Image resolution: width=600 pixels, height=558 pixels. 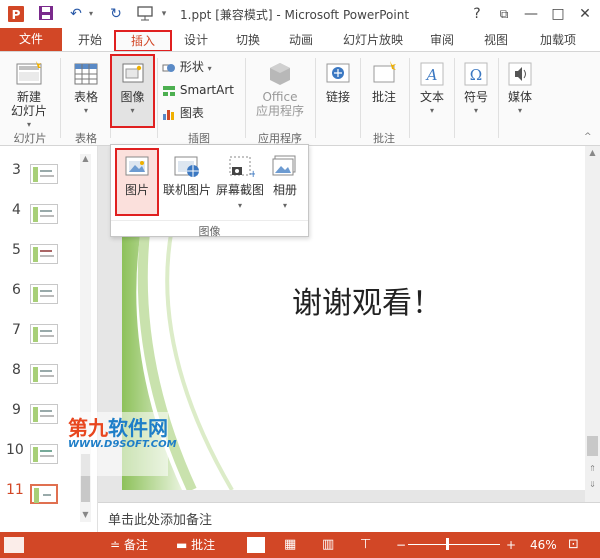 I want to click on office-apps-label-line1: Office, so click(x=280, y=97).